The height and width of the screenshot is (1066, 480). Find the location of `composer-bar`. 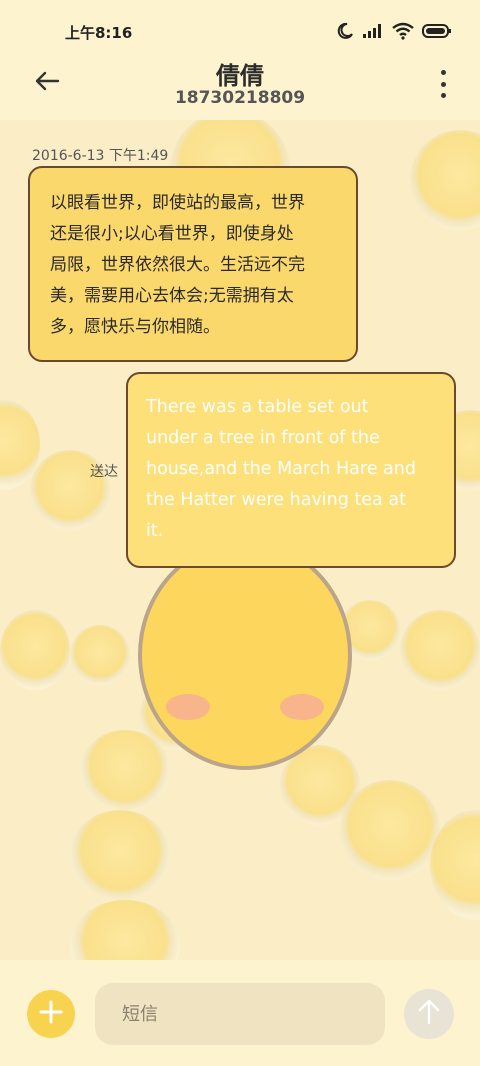

composer-bar is located at coordinates (240, 1013).